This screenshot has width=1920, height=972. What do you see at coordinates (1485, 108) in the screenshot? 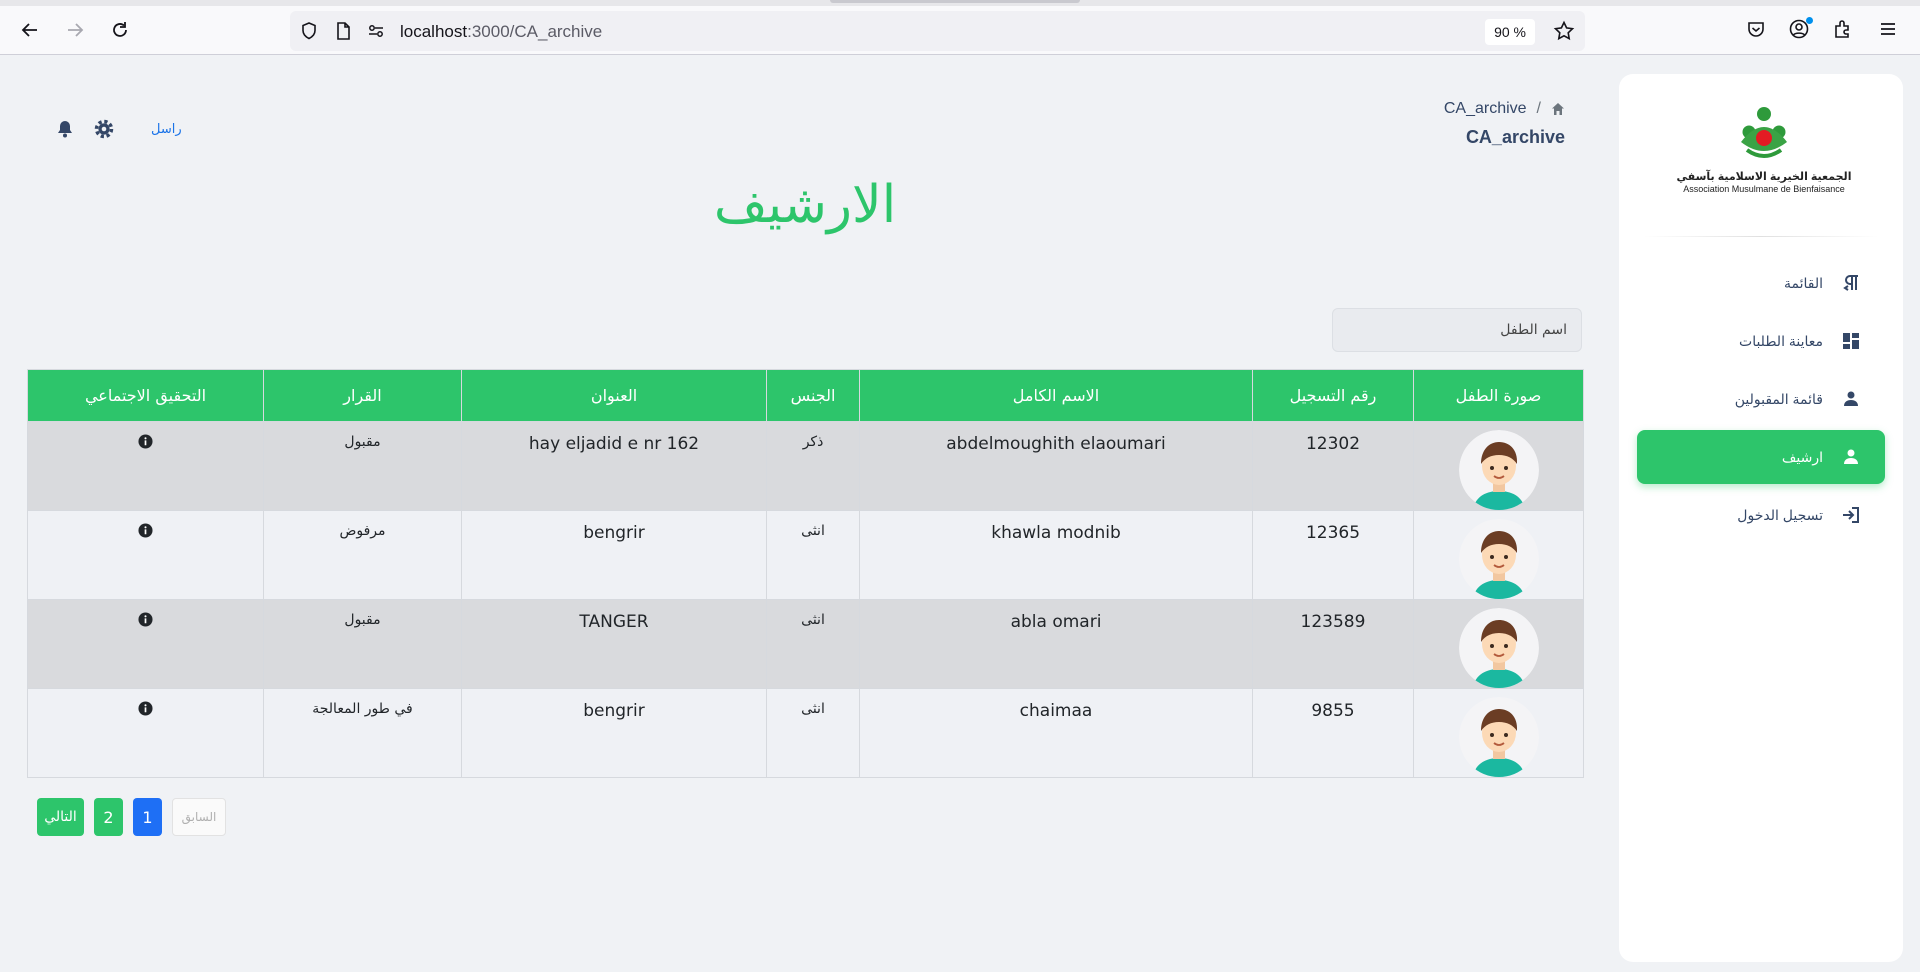
I see `breadcrumb-current: CA_archive` at bounding box center [1485, 108].